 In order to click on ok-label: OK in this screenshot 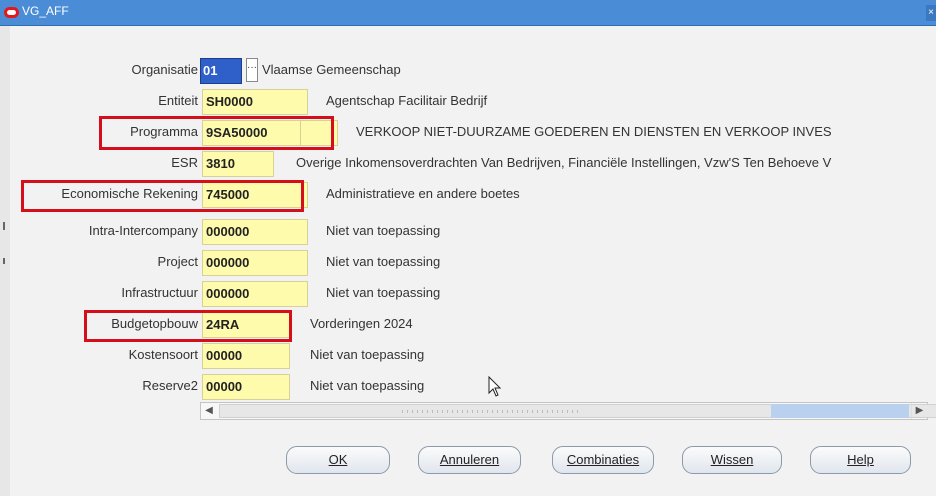, I will do `click(338, 459)`.